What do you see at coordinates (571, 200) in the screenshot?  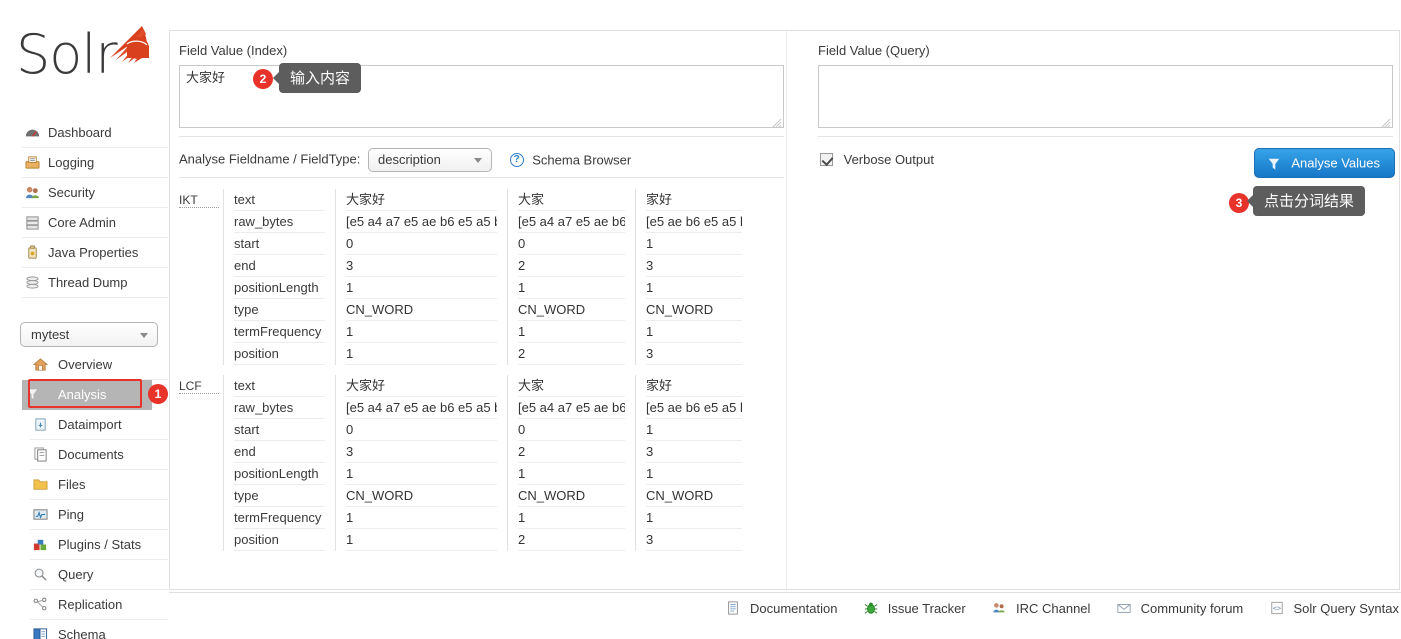 I see `token-text: 大家` at bounding box center [571, 200].